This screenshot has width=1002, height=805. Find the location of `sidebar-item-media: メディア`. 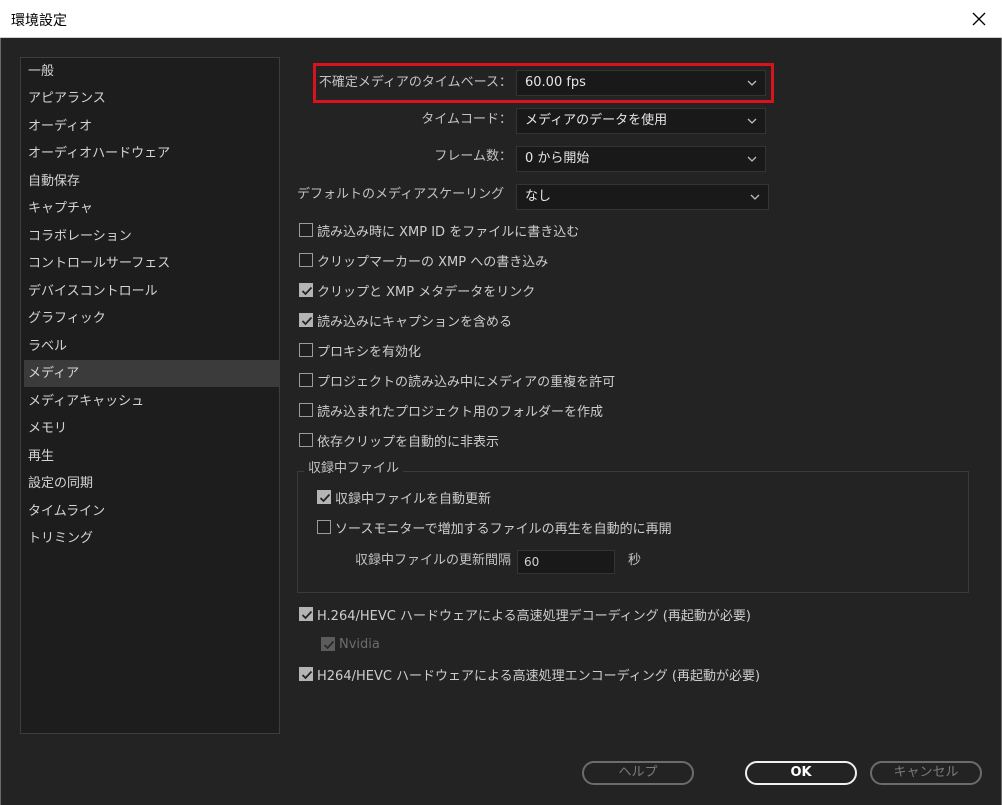

sidebar-item-media: メディア is located at coordinates (152, 373).